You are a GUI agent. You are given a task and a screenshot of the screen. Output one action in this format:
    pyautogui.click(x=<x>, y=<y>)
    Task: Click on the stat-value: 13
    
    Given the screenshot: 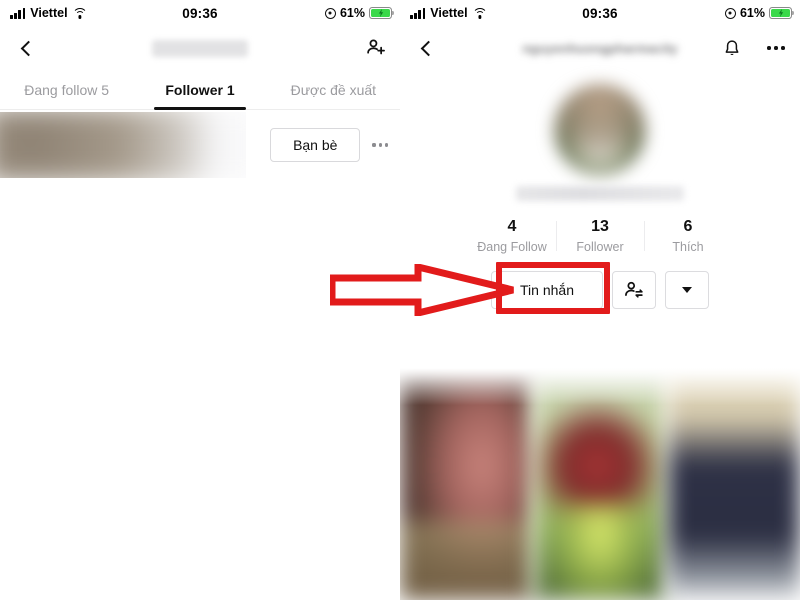 What is the action you would take?
    pyautogui.click(x=600, y=226)
    